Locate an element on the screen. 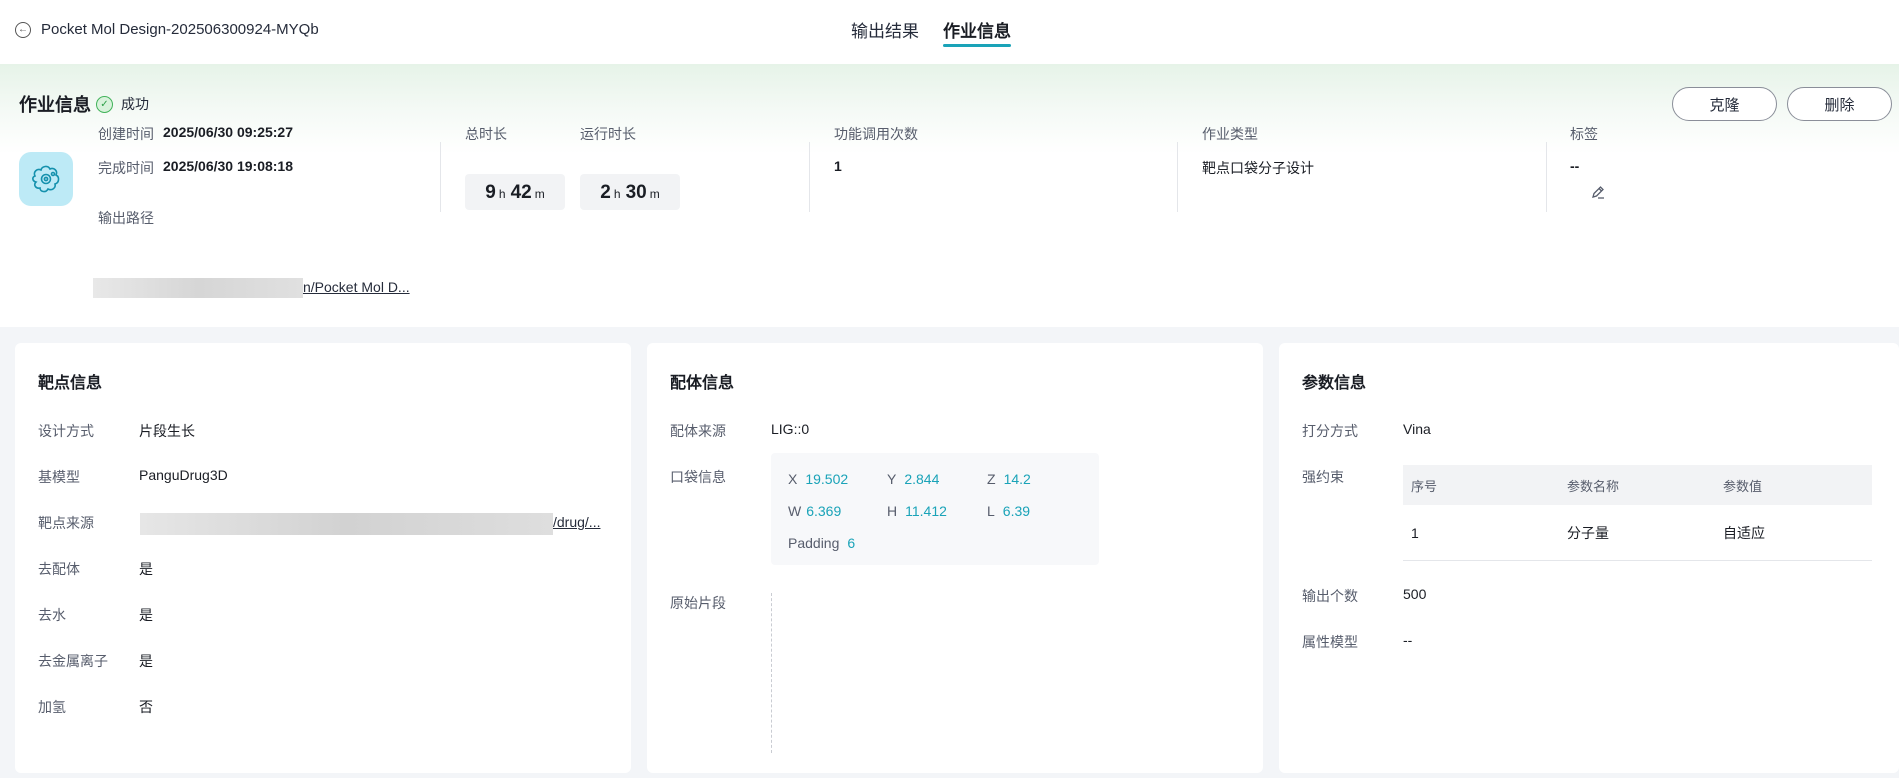  ligand-source-value: LIG::0 is located at coordinates (790, 429).